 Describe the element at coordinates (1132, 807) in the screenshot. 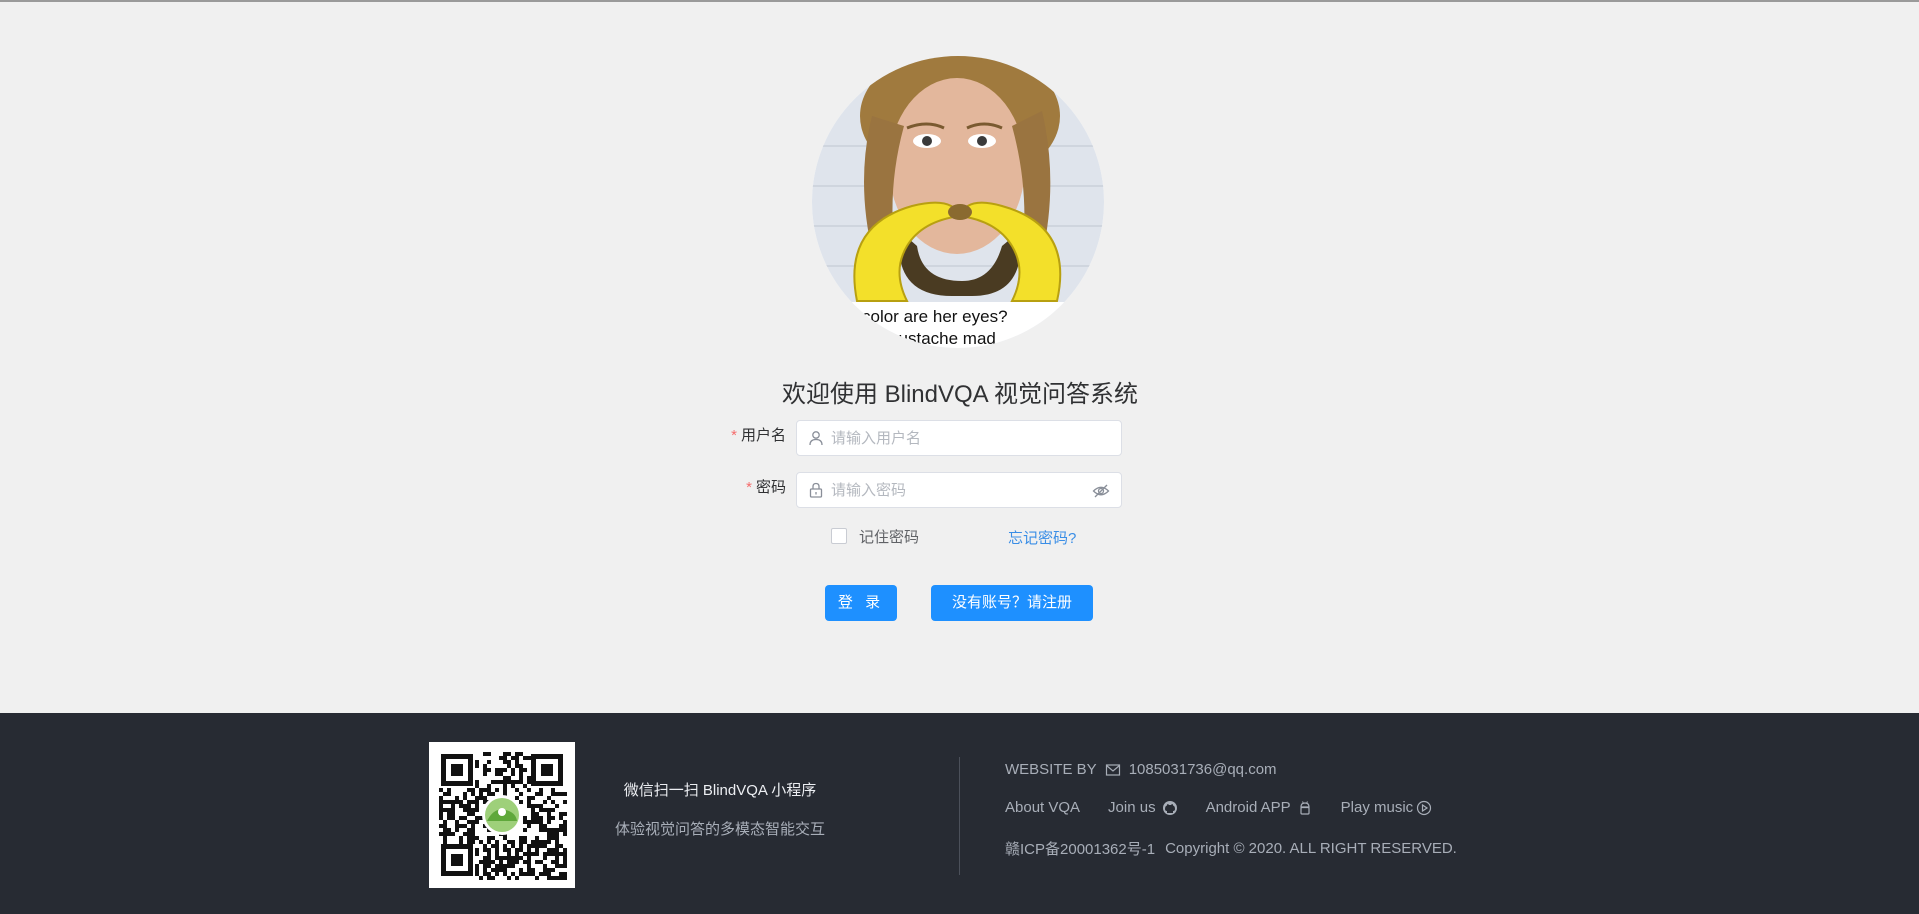

I see `join-us-label: Join us` at that location.